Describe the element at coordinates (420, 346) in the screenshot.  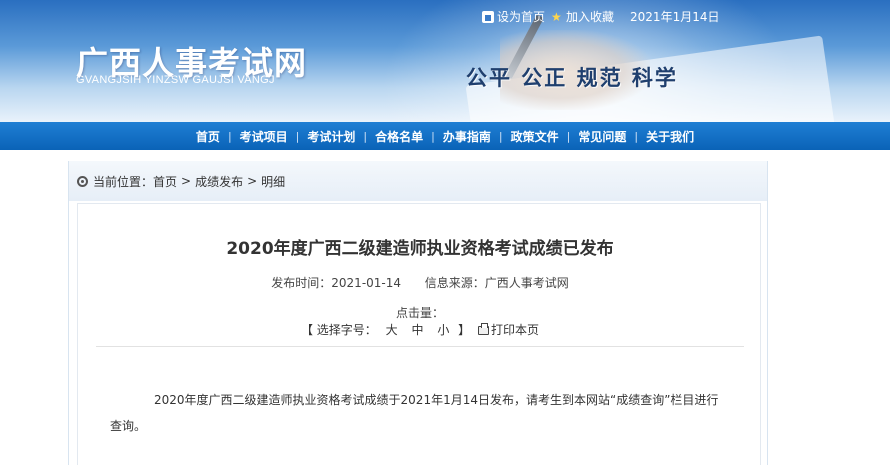
I see `article-divider` at that location.